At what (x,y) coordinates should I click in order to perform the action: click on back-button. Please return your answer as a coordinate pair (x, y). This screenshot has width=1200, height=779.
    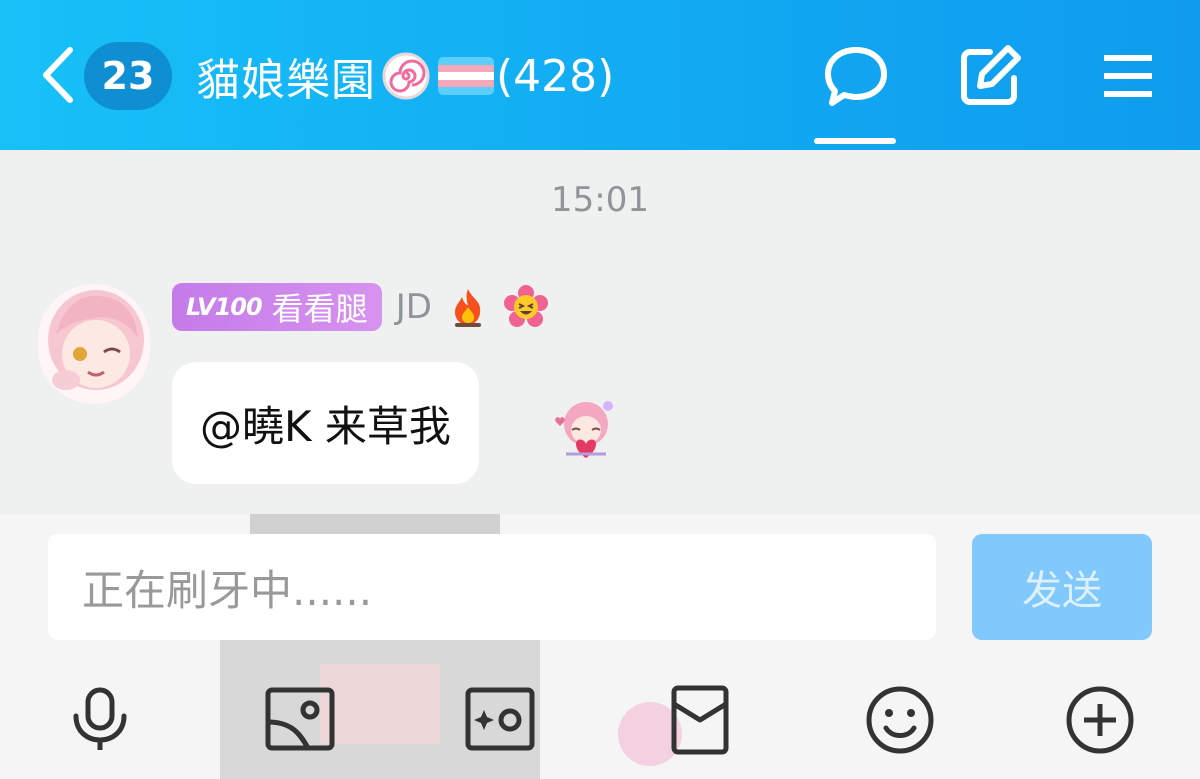
    Looking at the image, I should click on (58, 75).